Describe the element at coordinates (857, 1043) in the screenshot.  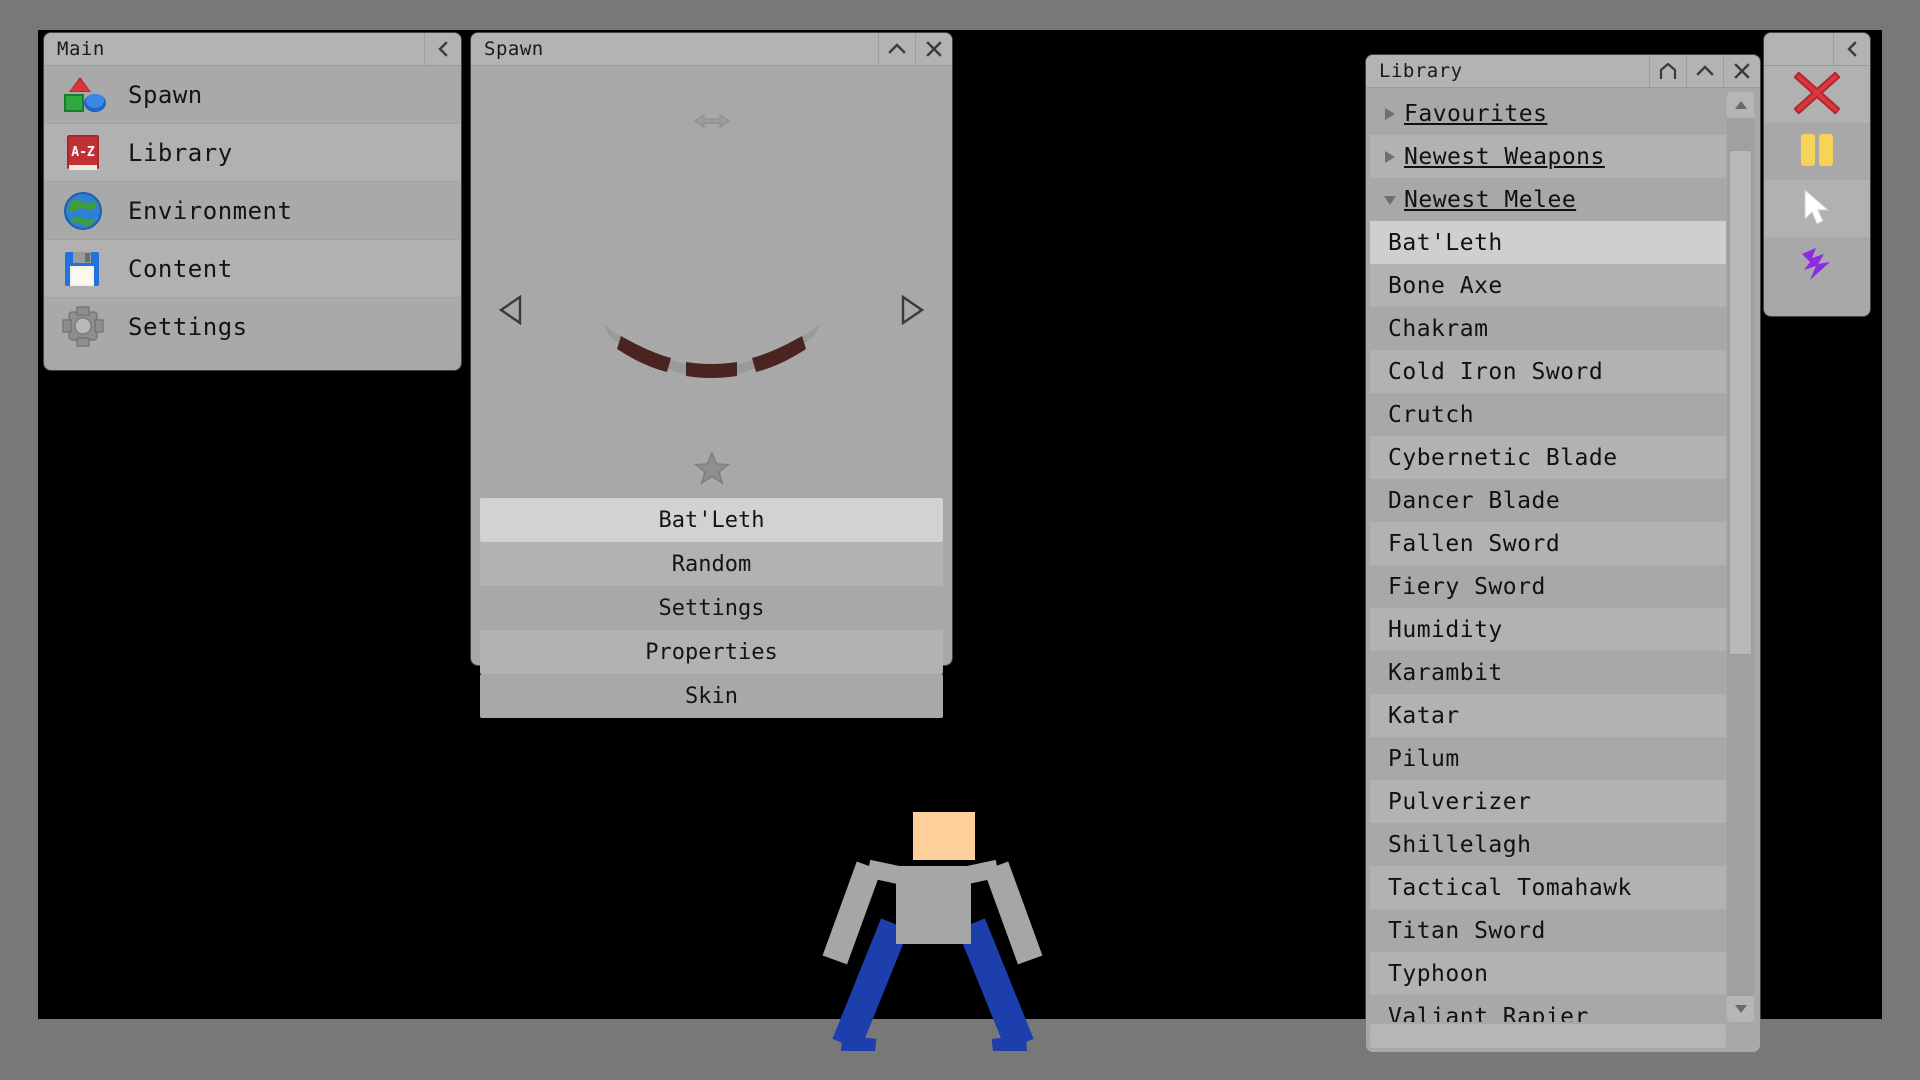
I see `character-foot-left` at that location.